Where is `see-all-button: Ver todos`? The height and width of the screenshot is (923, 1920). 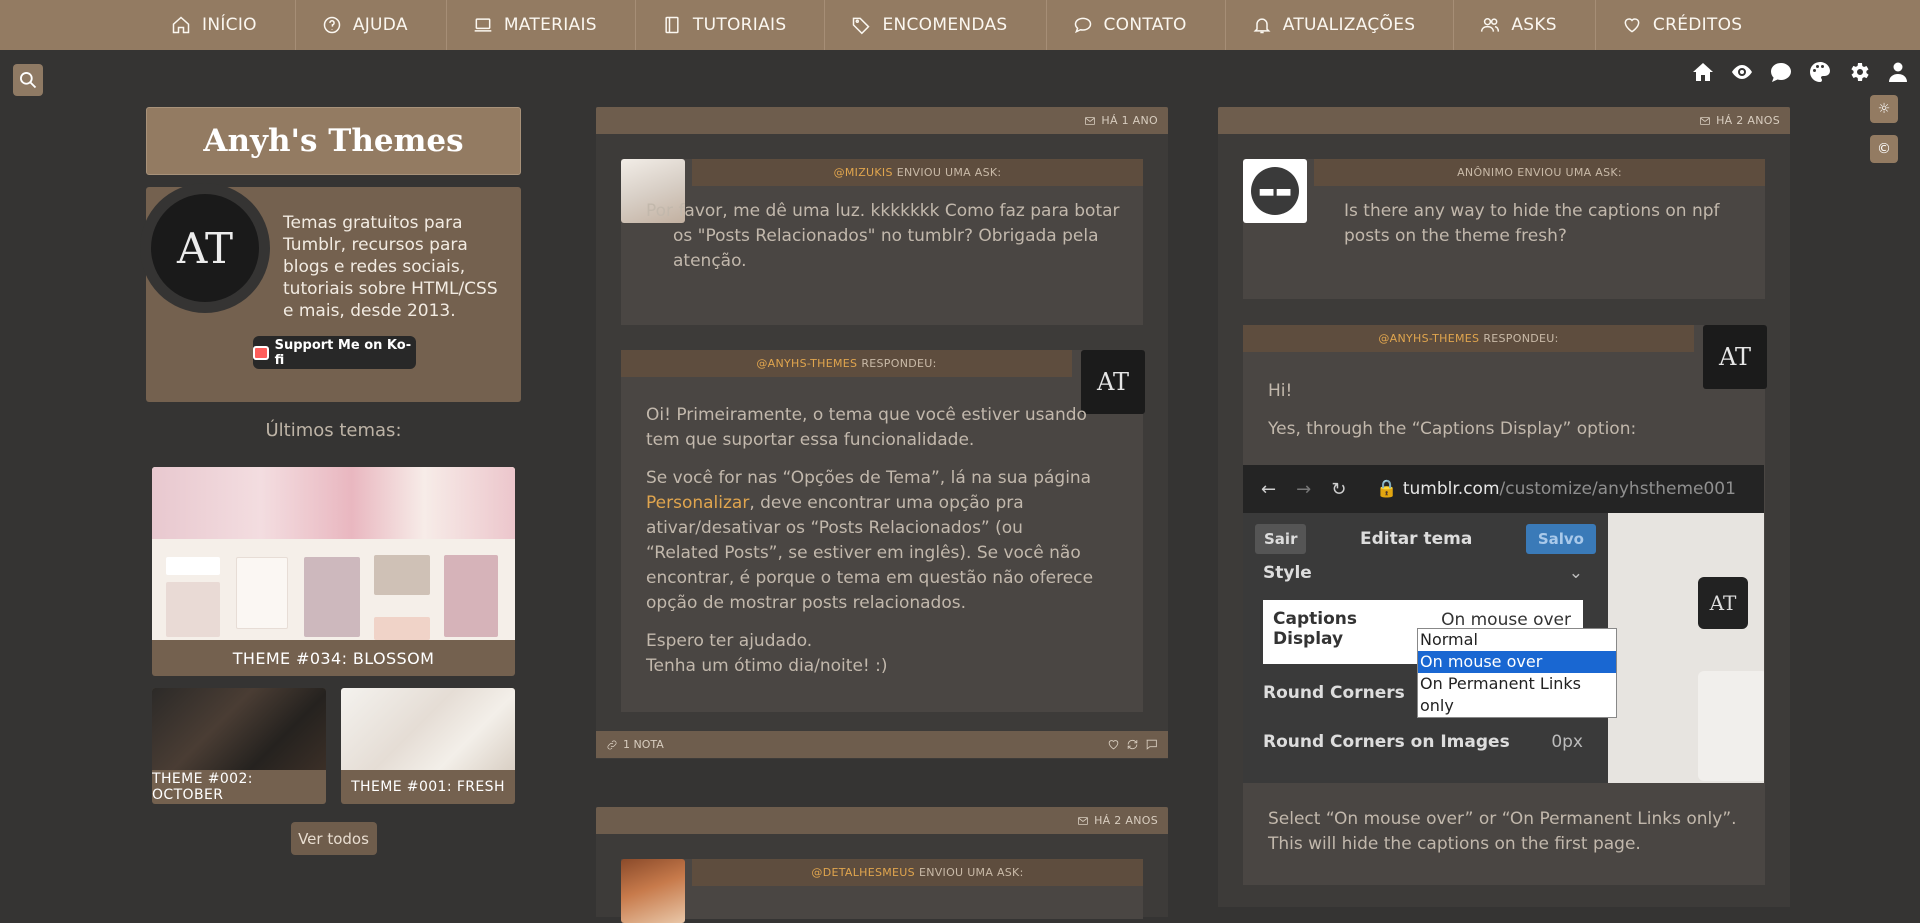 see-all-button: Ver todos is located at coordinates (333, 838).